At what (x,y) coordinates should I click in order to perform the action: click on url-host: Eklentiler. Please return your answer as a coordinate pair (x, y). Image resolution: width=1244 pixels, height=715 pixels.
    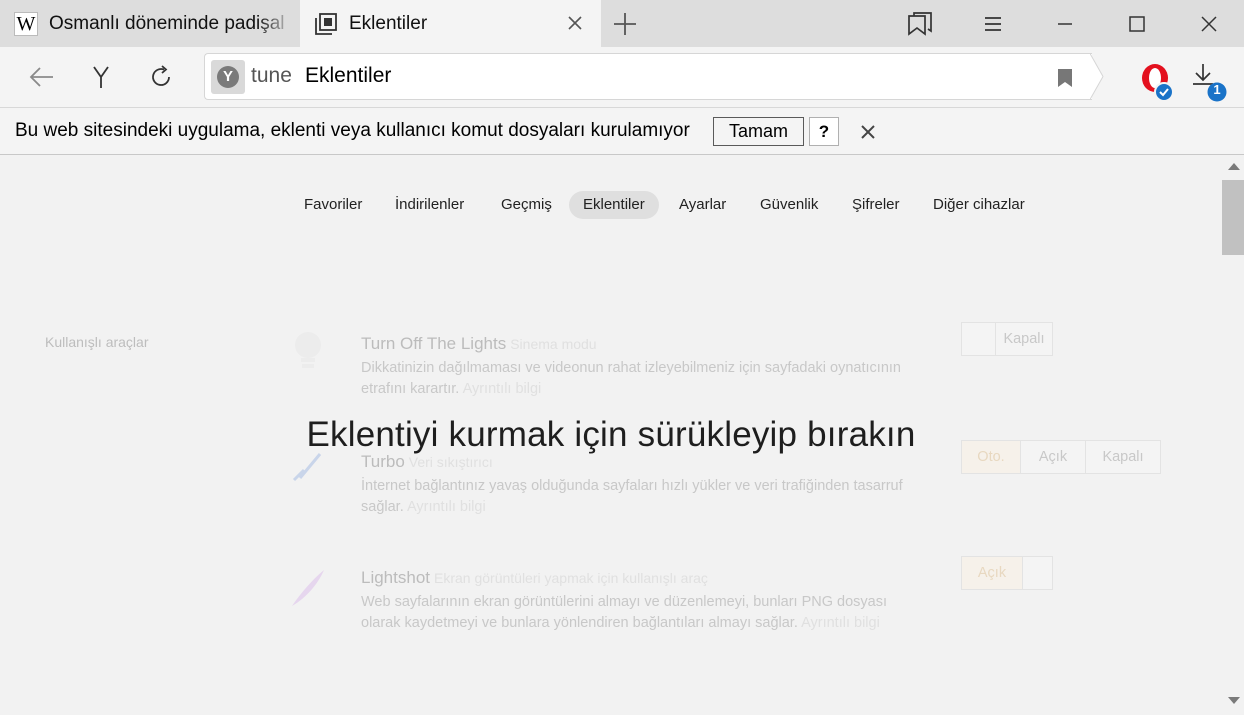
    Looking at the image, I should click on (348, 75).